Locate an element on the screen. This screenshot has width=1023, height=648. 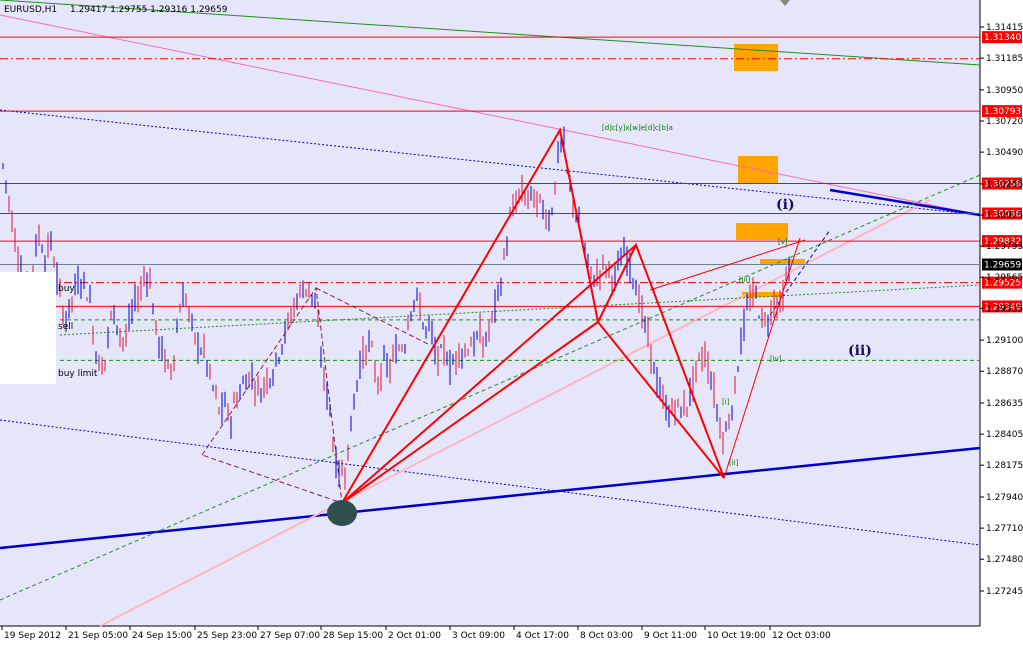
x-tick-label: 25 Sep 23:00 is located at coordinates (227, 636).